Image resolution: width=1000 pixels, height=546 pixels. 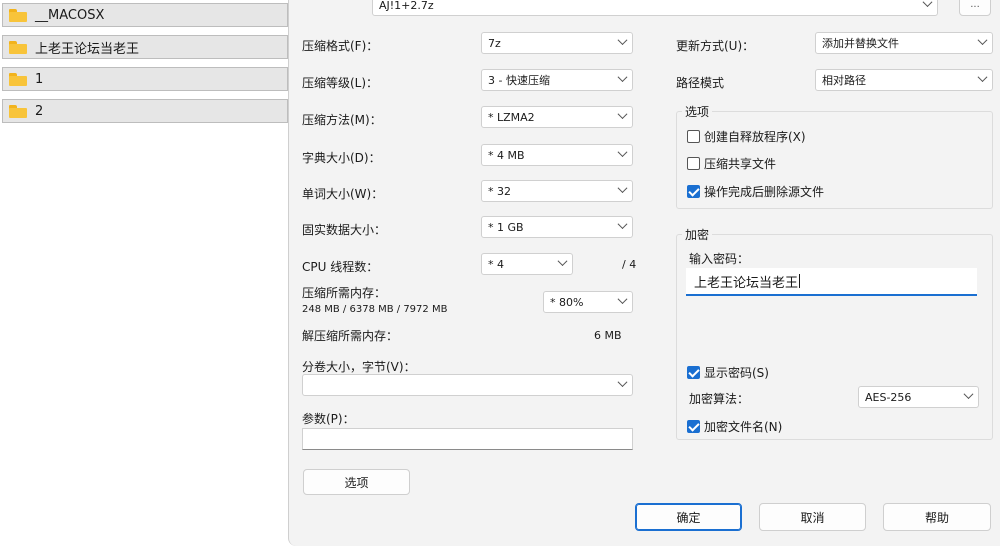 What do you see at coordinates (340, 83) in the screenshot?
I see `level-label: 压缩等级(L)：` at bounding box center [340, 83].